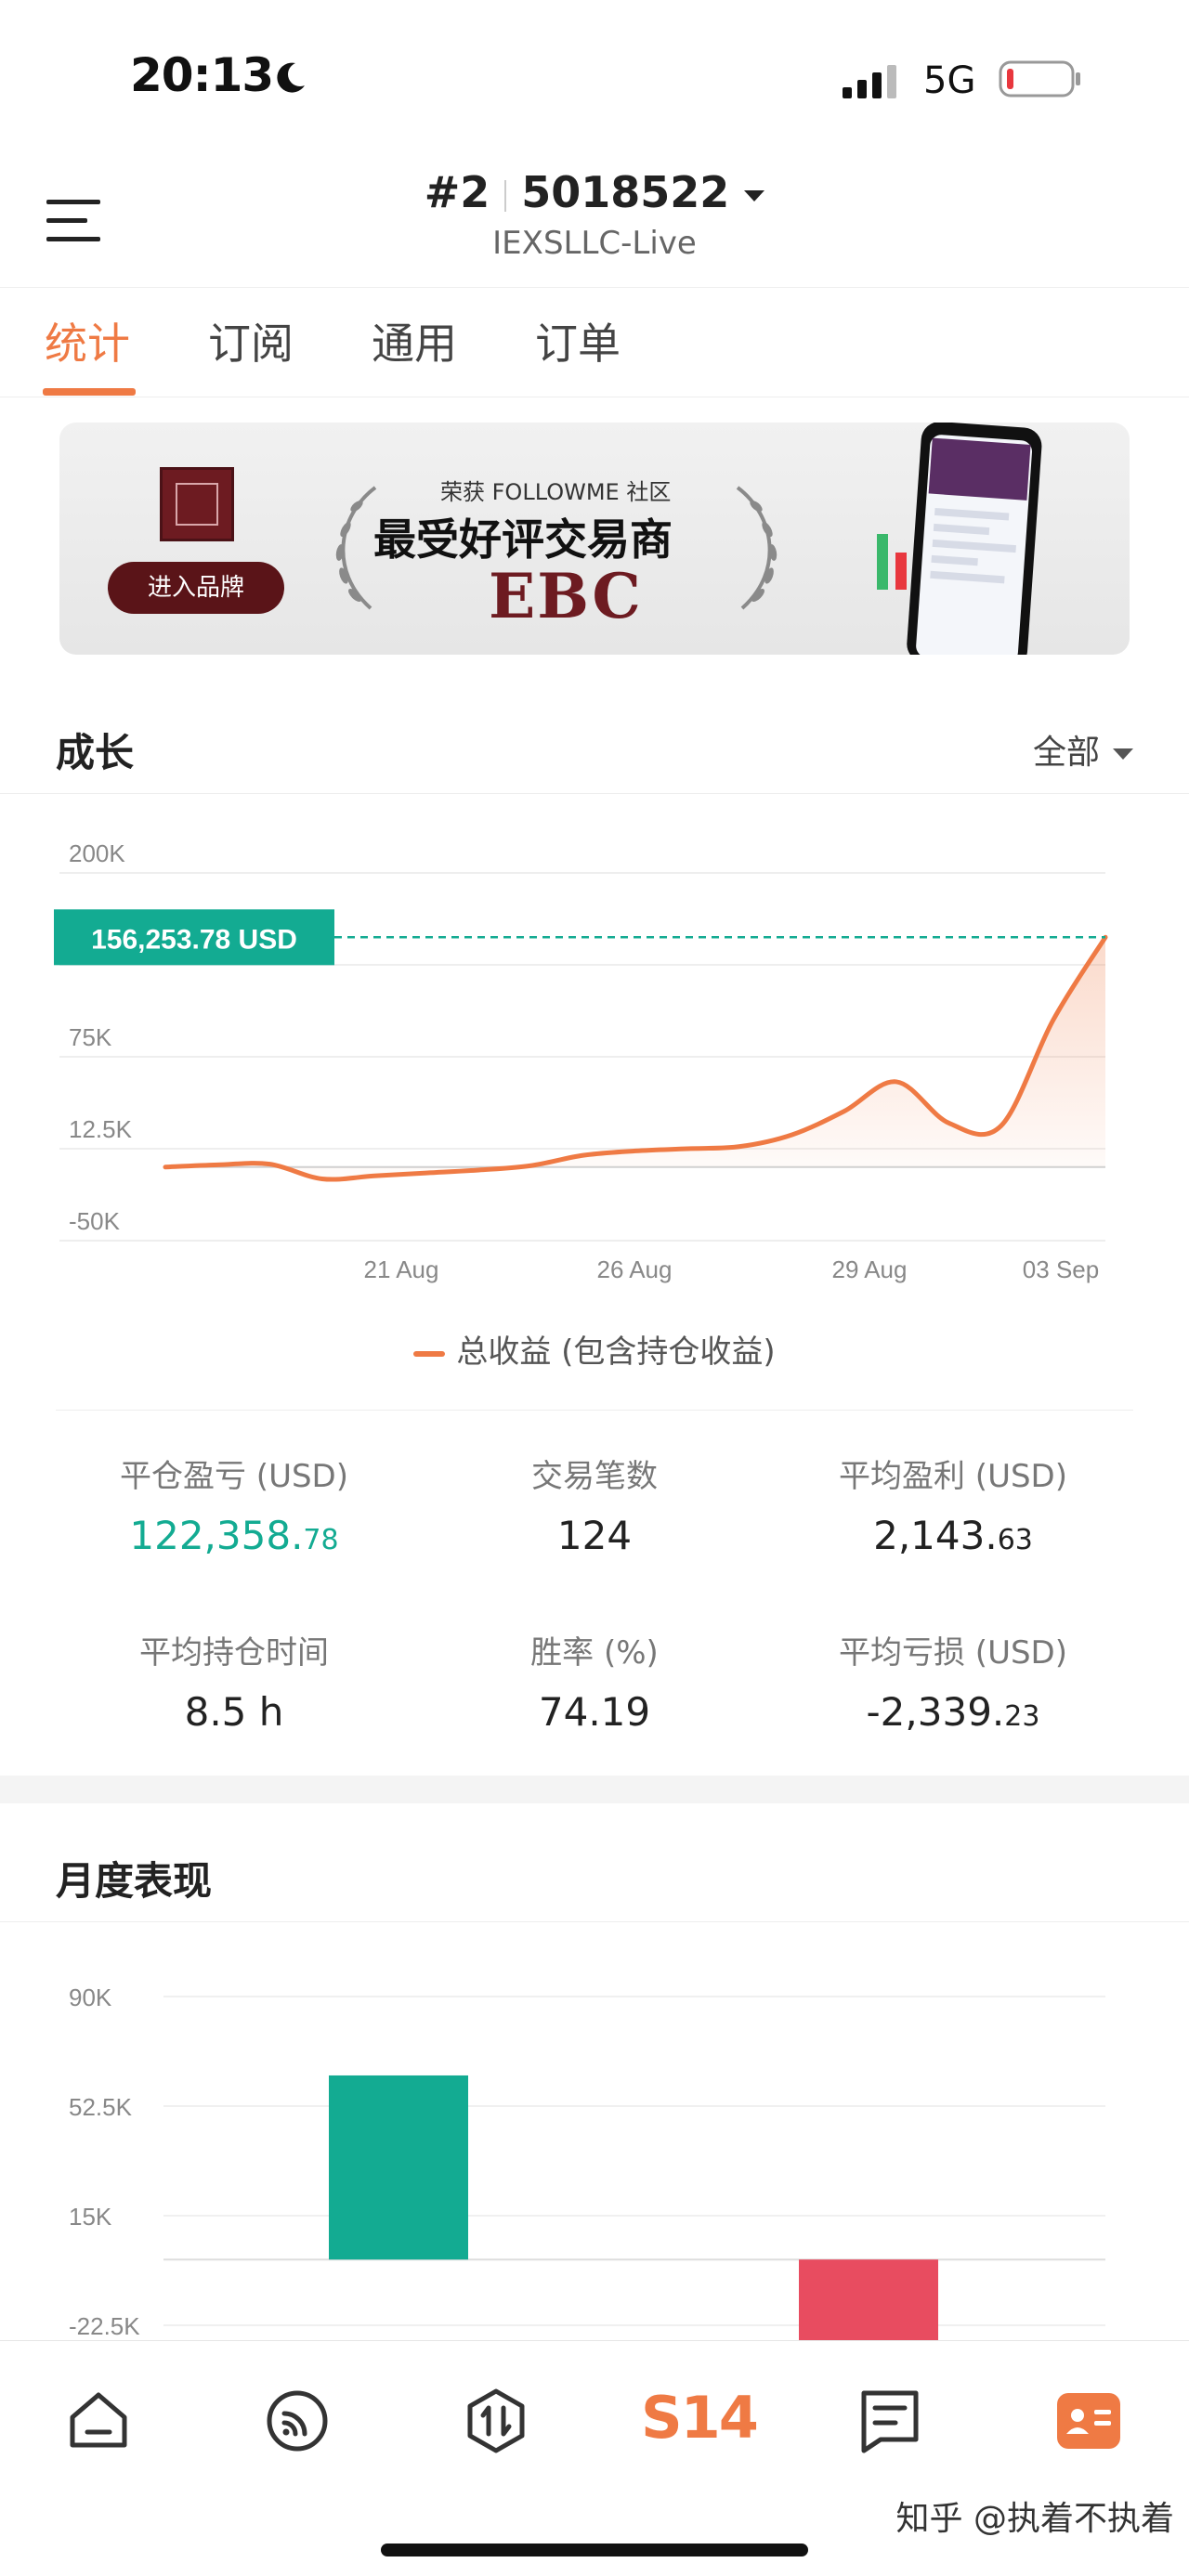 The height and width of the screenshot is (2576, 1189). Describe the element at coordinates (1034, 2519) in the screenshot. I see `watermark: 知乎 @执着不执着` at that location.